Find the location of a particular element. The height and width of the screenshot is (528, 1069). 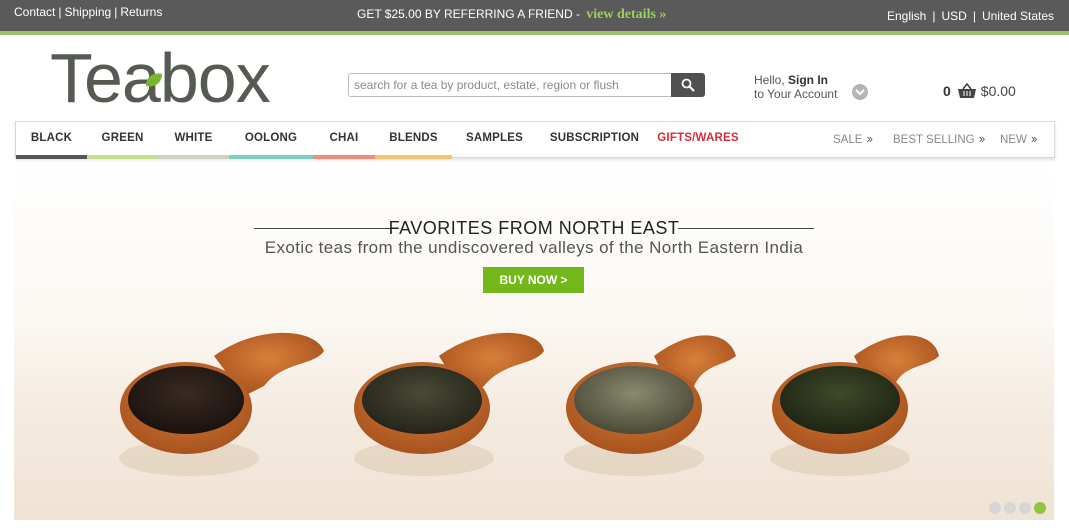

buy-now-button: BUY NOW > is located at coordinates (533, 280).